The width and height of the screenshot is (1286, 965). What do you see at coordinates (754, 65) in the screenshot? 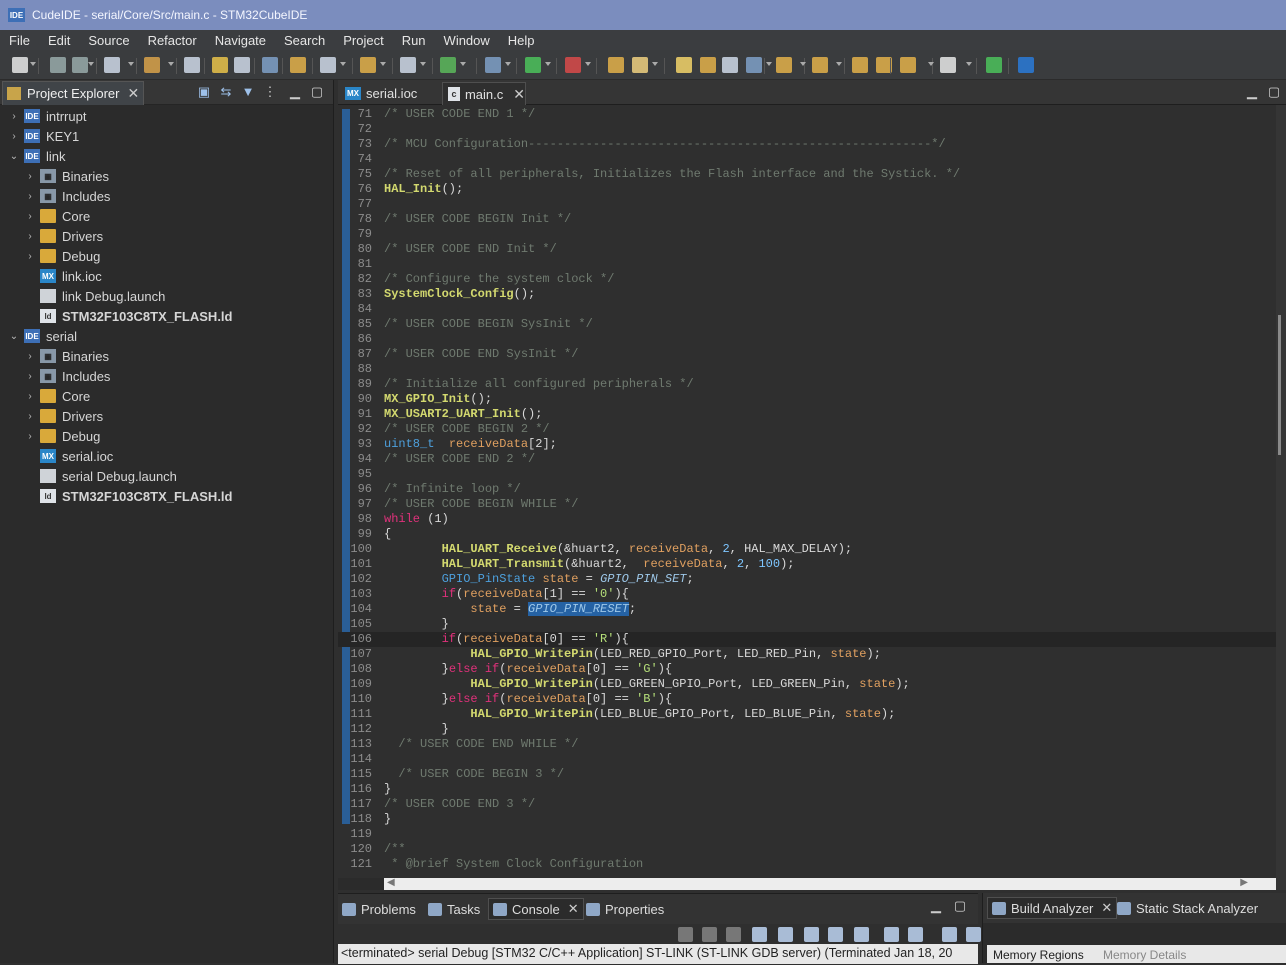
I see `pilcrow-icon` at bounding box center [754, 65].